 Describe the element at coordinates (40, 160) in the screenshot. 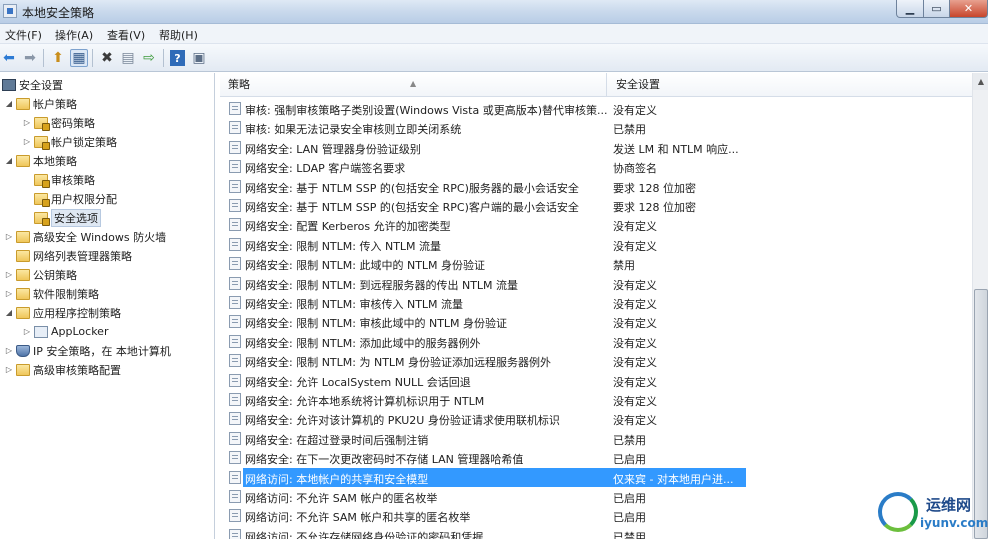

I see `tree-item-local-policies: ◢ 本地策略` at that location.